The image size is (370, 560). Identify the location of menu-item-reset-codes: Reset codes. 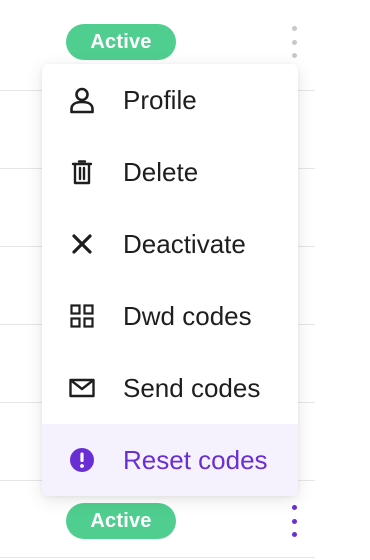
(170, 460).